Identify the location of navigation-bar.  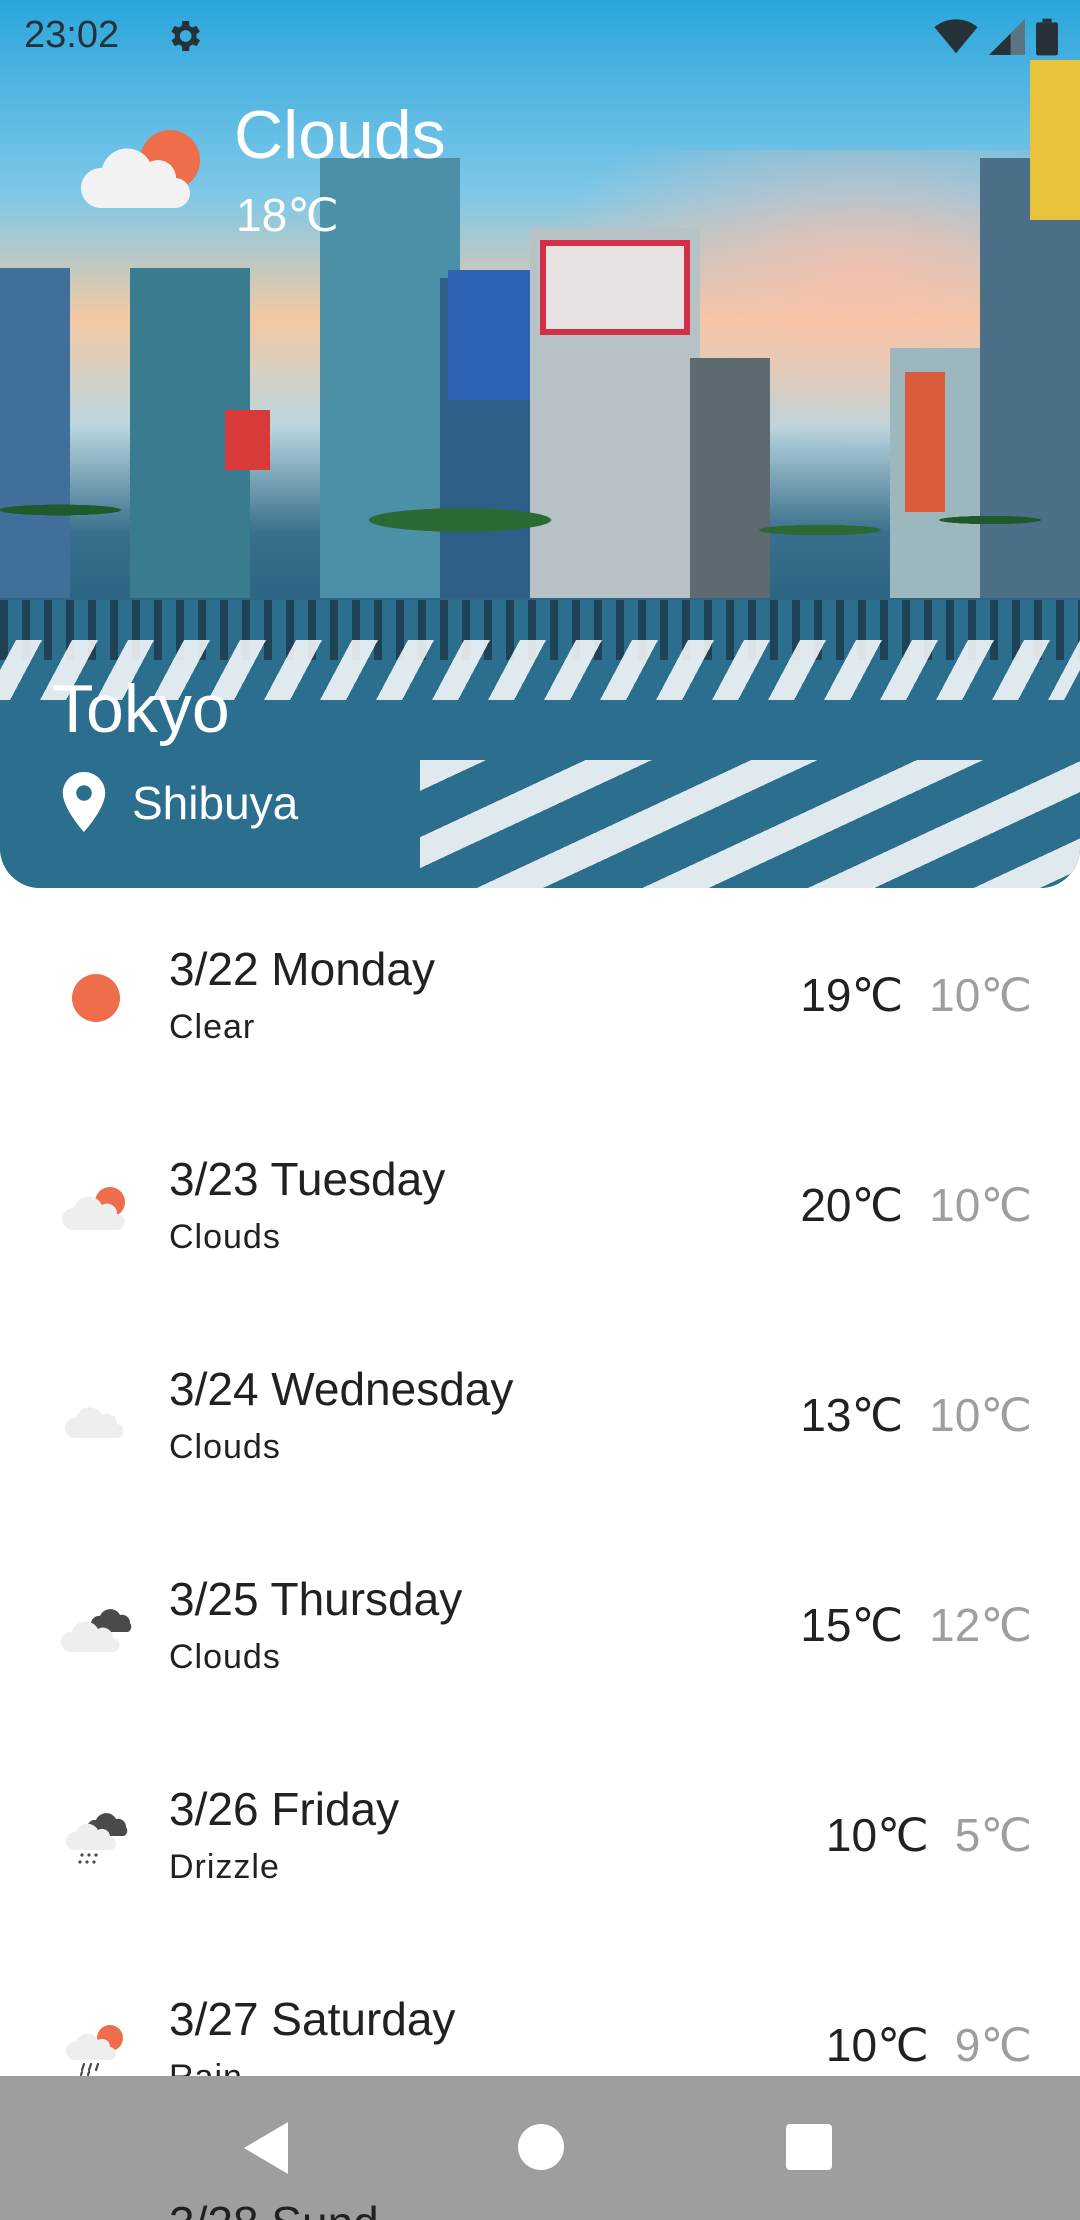
(540, 2148).